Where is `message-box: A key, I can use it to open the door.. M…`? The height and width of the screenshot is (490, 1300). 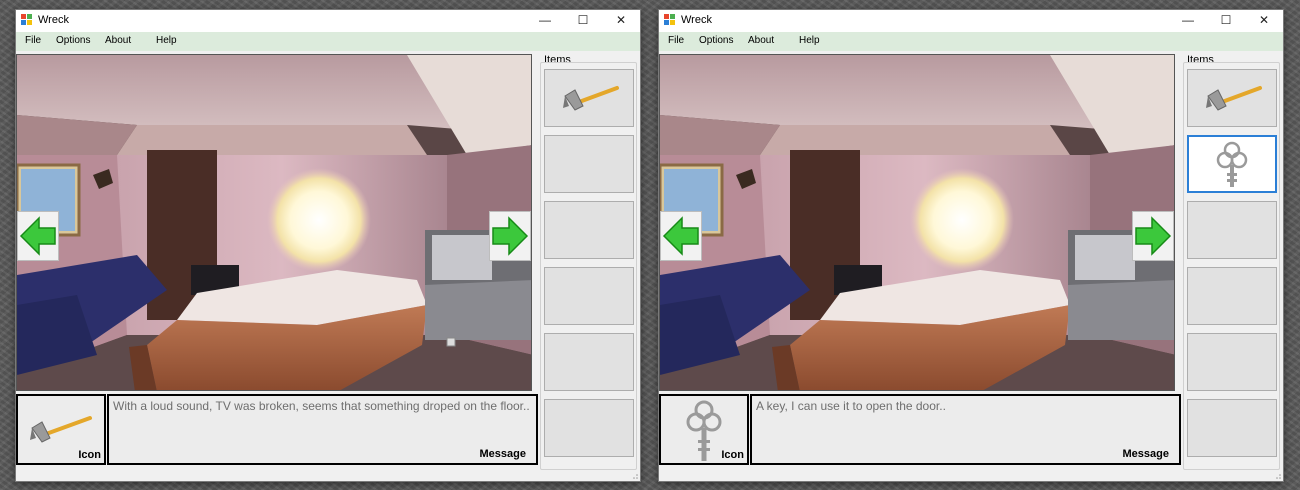
message-box: A key, I can use it to open the door.. M… is located at coordinates (965, 429).